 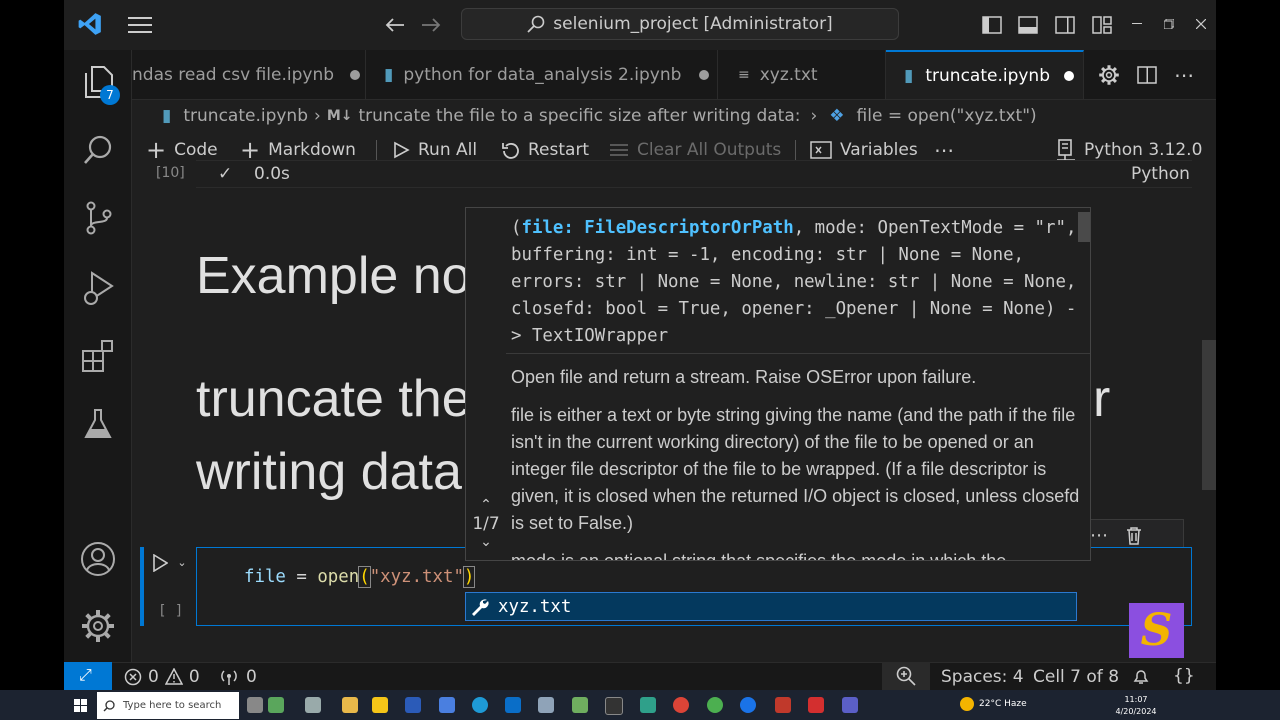 I want to click on minimize-icon, so click(x=1137, y=24).